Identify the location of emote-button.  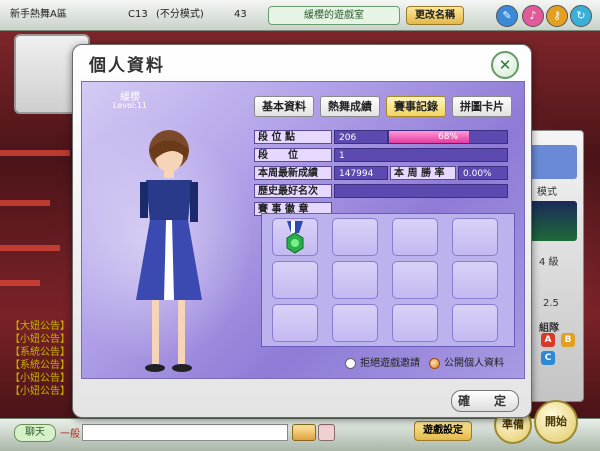
(326, 432).